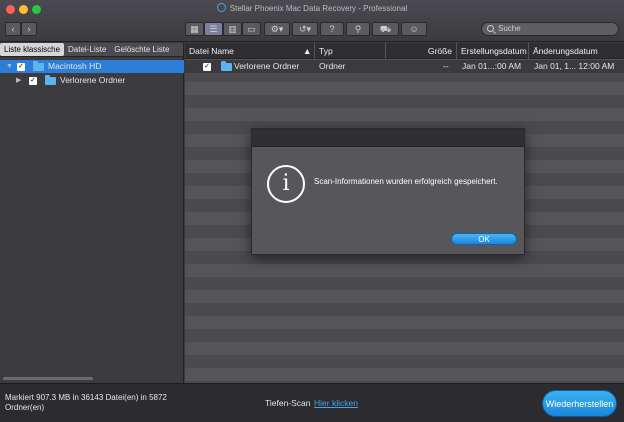  I want to click on column-header-type: Typ, so click(350, 51).